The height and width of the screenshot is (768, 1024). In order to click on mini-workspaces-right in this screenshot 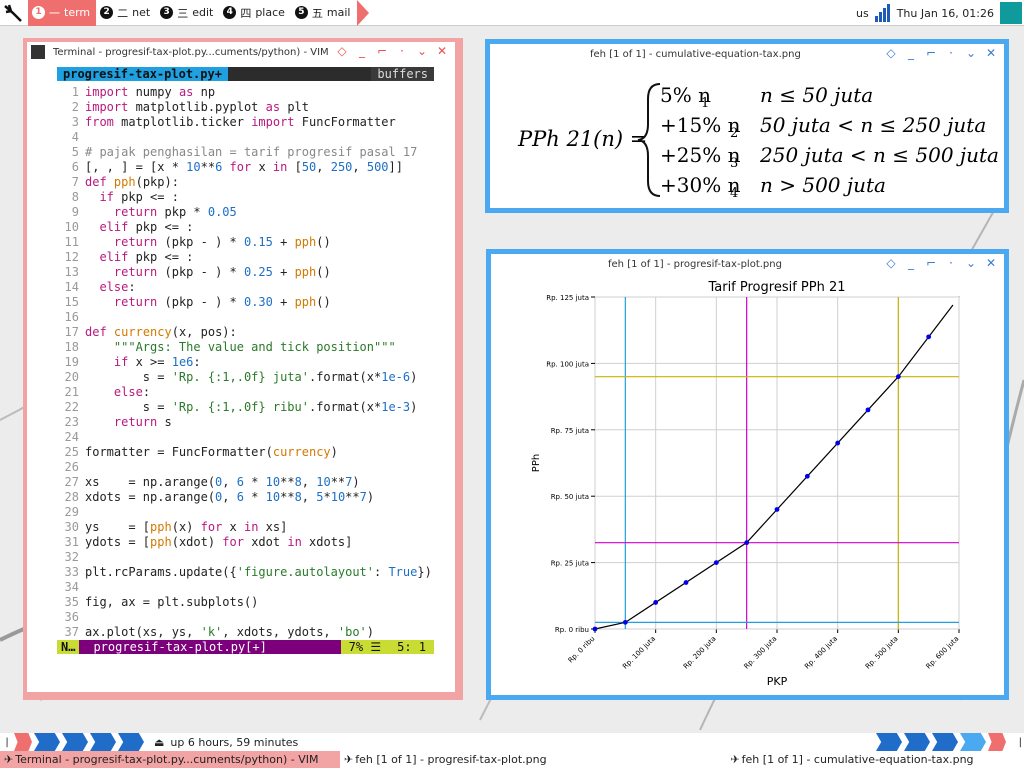, I will do `click(942, 742)`.